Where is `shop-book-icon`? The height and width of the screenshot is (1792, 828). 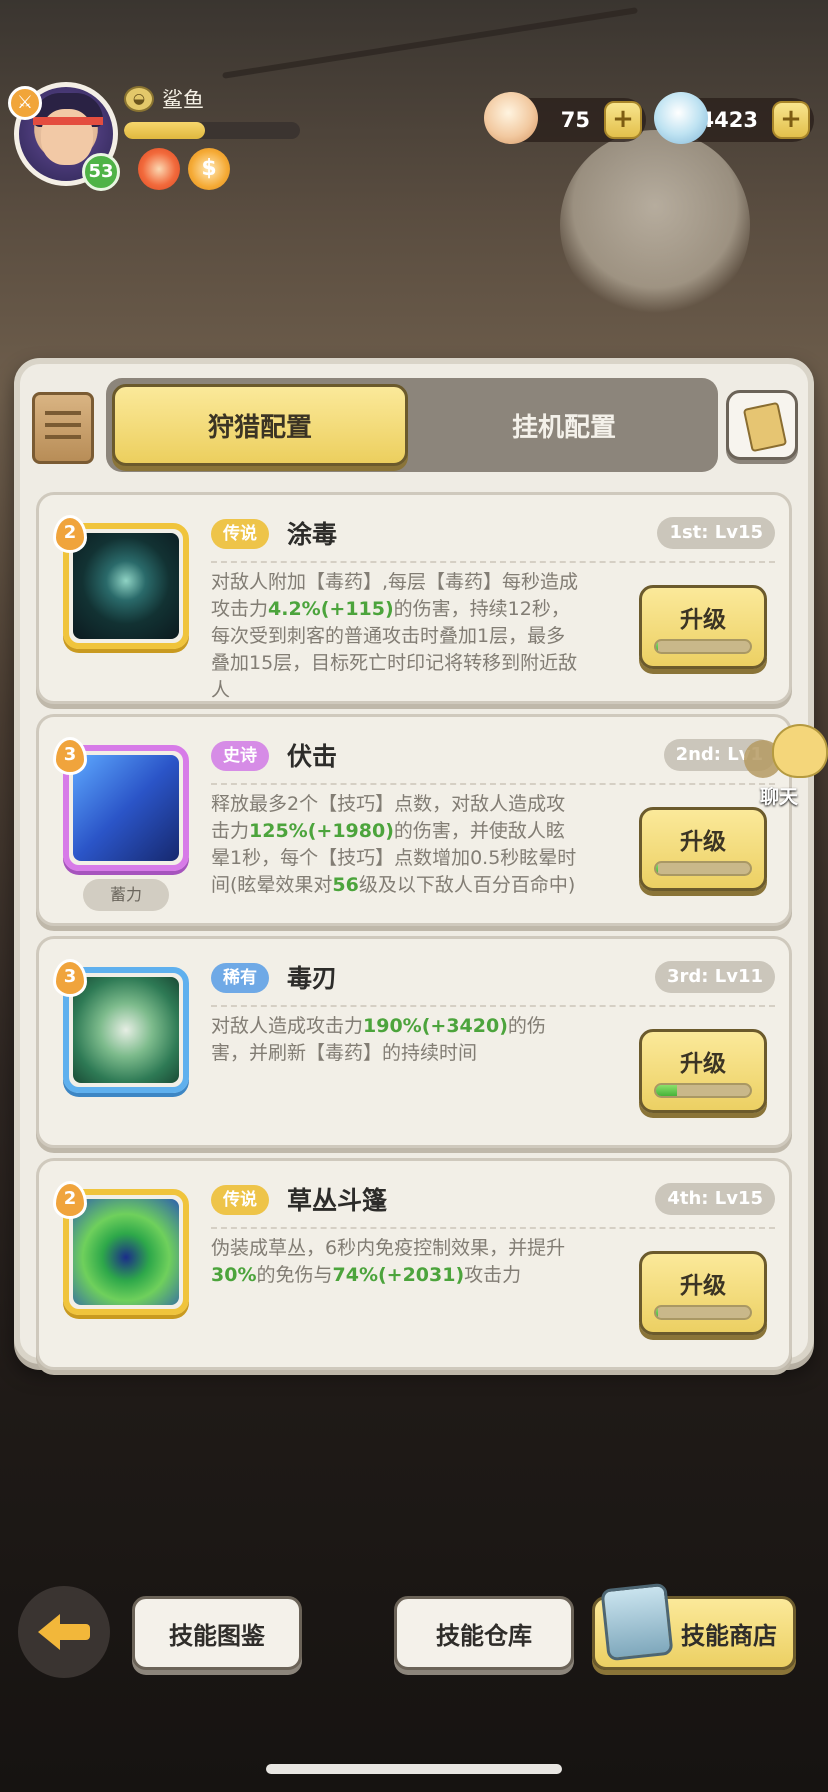 shop-book-icon is located at coordinates (637, 1622).